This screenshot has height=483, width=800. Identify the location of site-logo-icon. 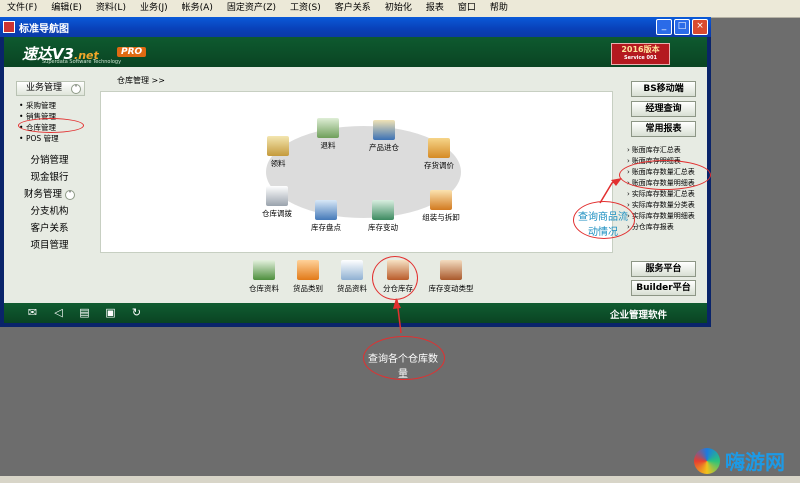
(707, 460).